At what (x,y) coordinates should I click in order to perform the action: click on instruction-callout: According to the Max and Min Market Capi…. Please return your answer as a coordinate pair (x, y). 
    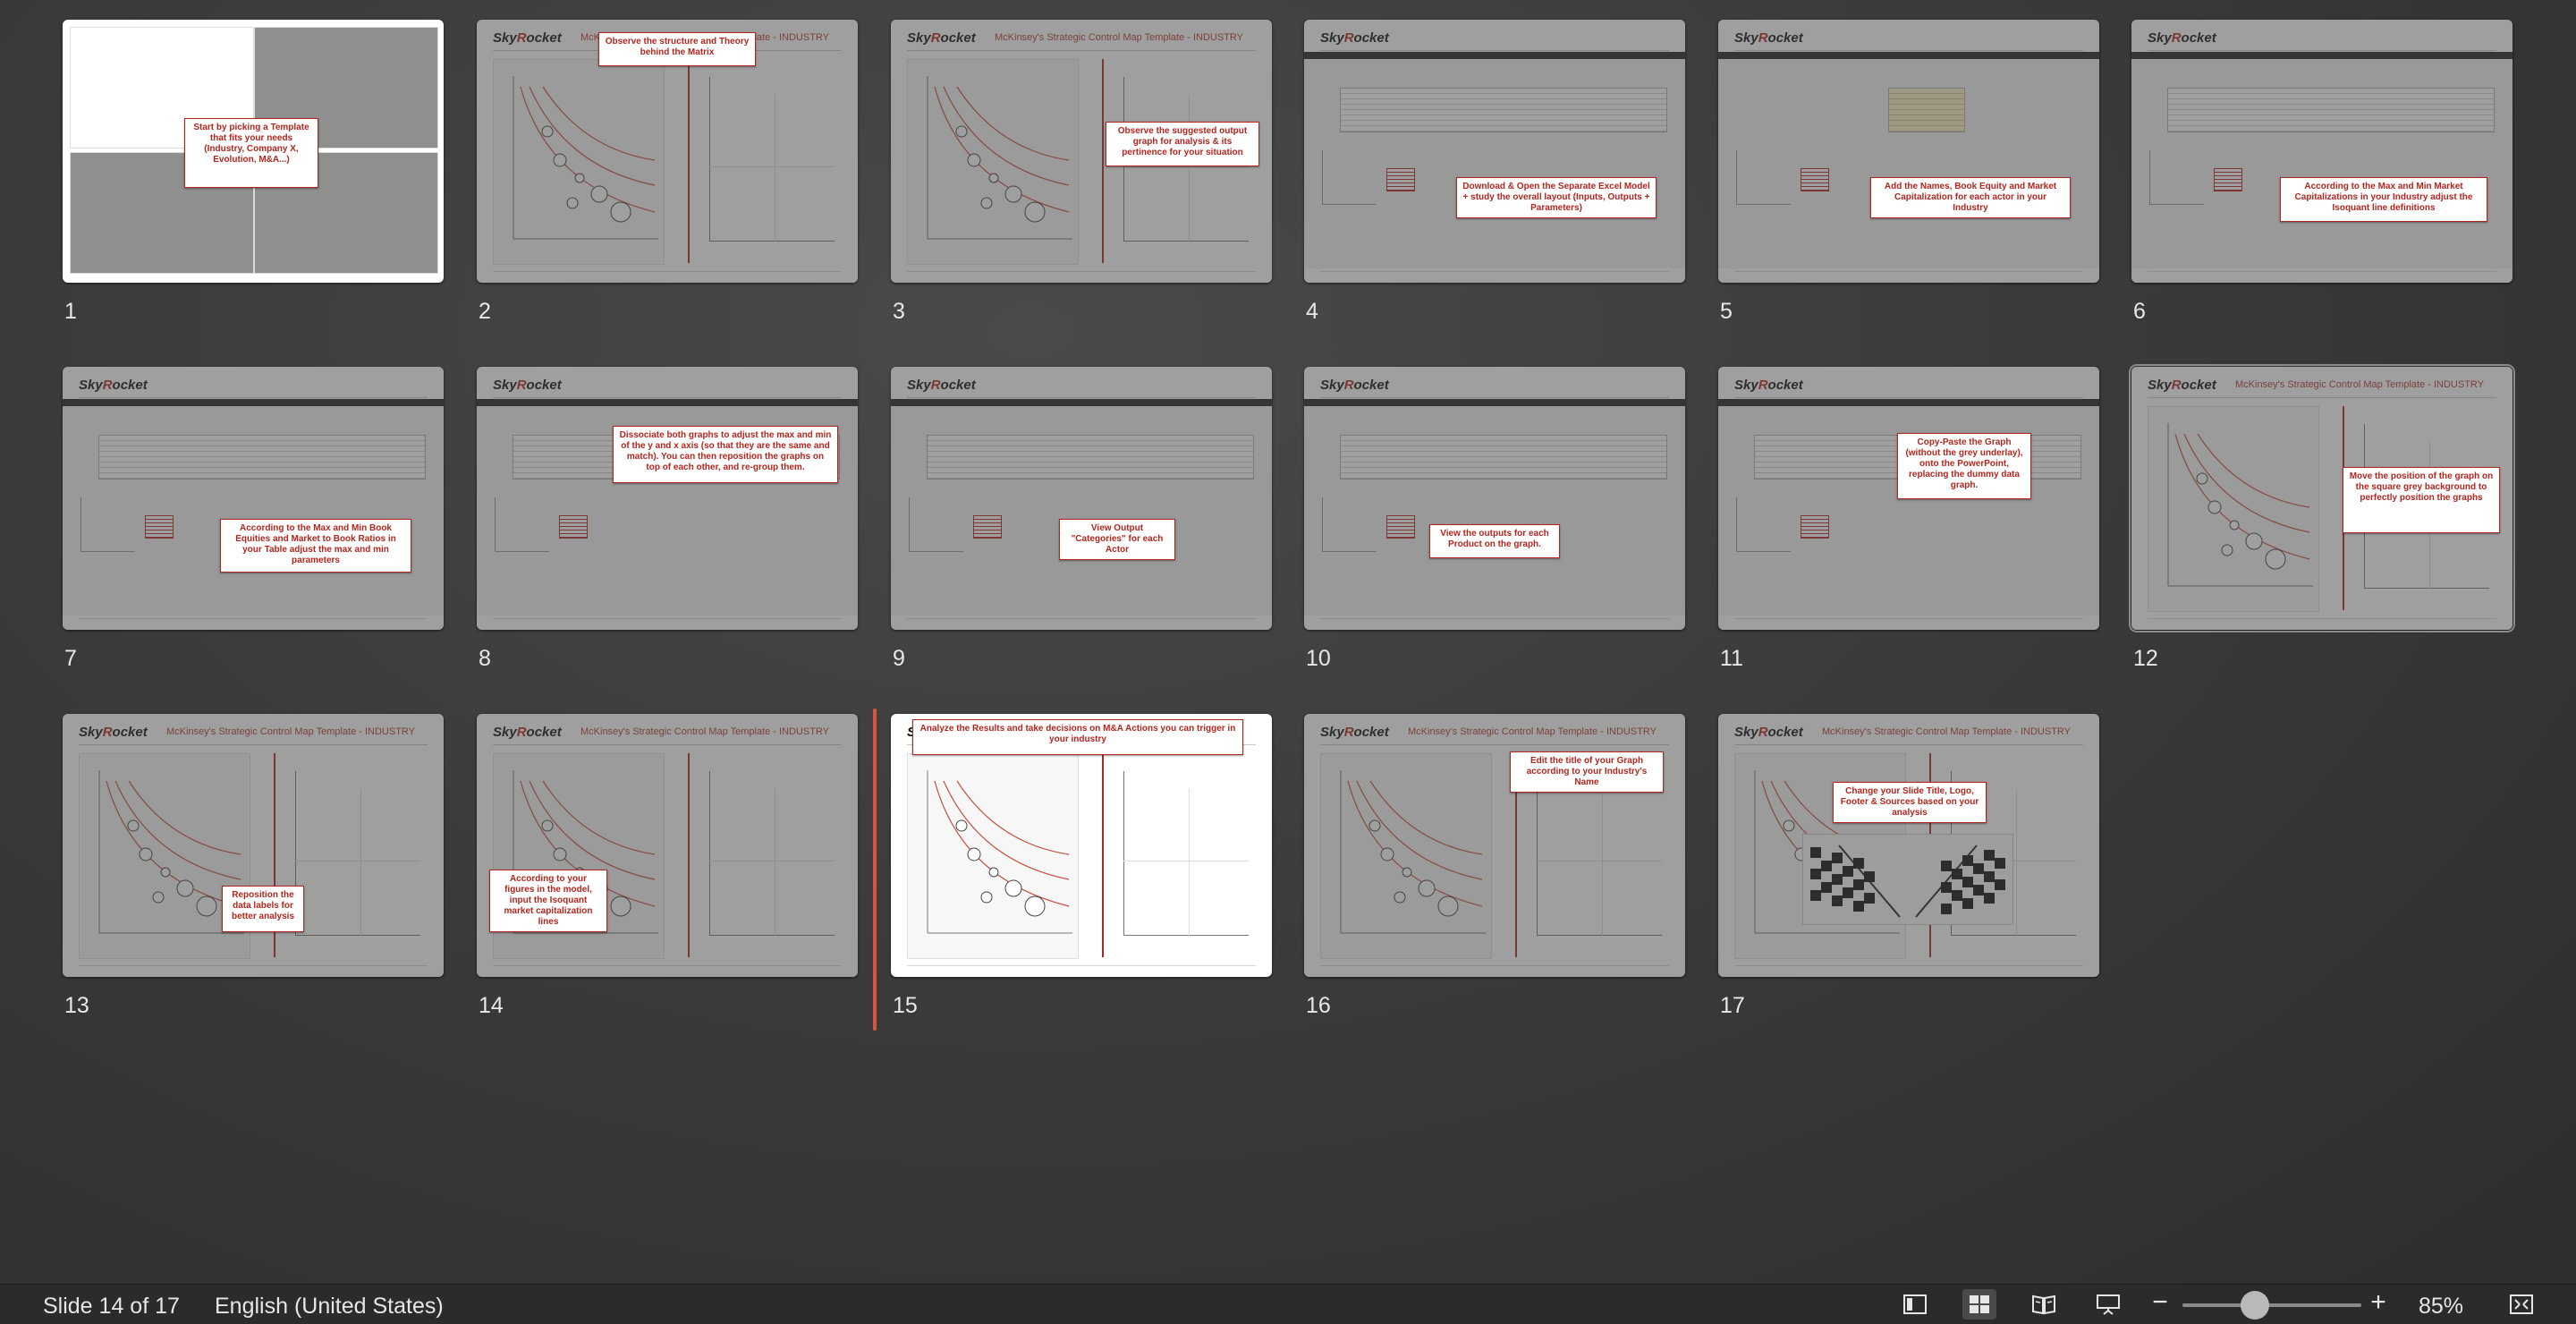
    Looking at the image, I should click on (2383, 199).